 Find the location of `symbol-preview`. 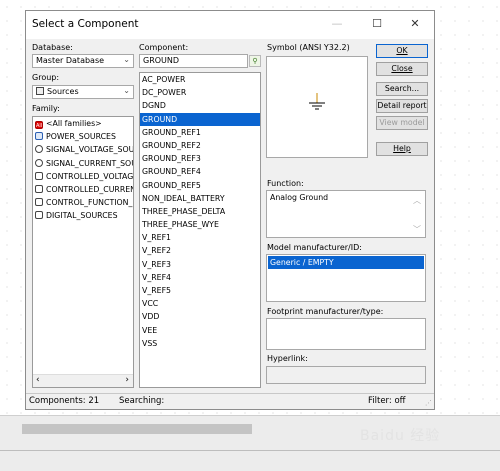

symbol-preview is located at coordinates (317, 107).